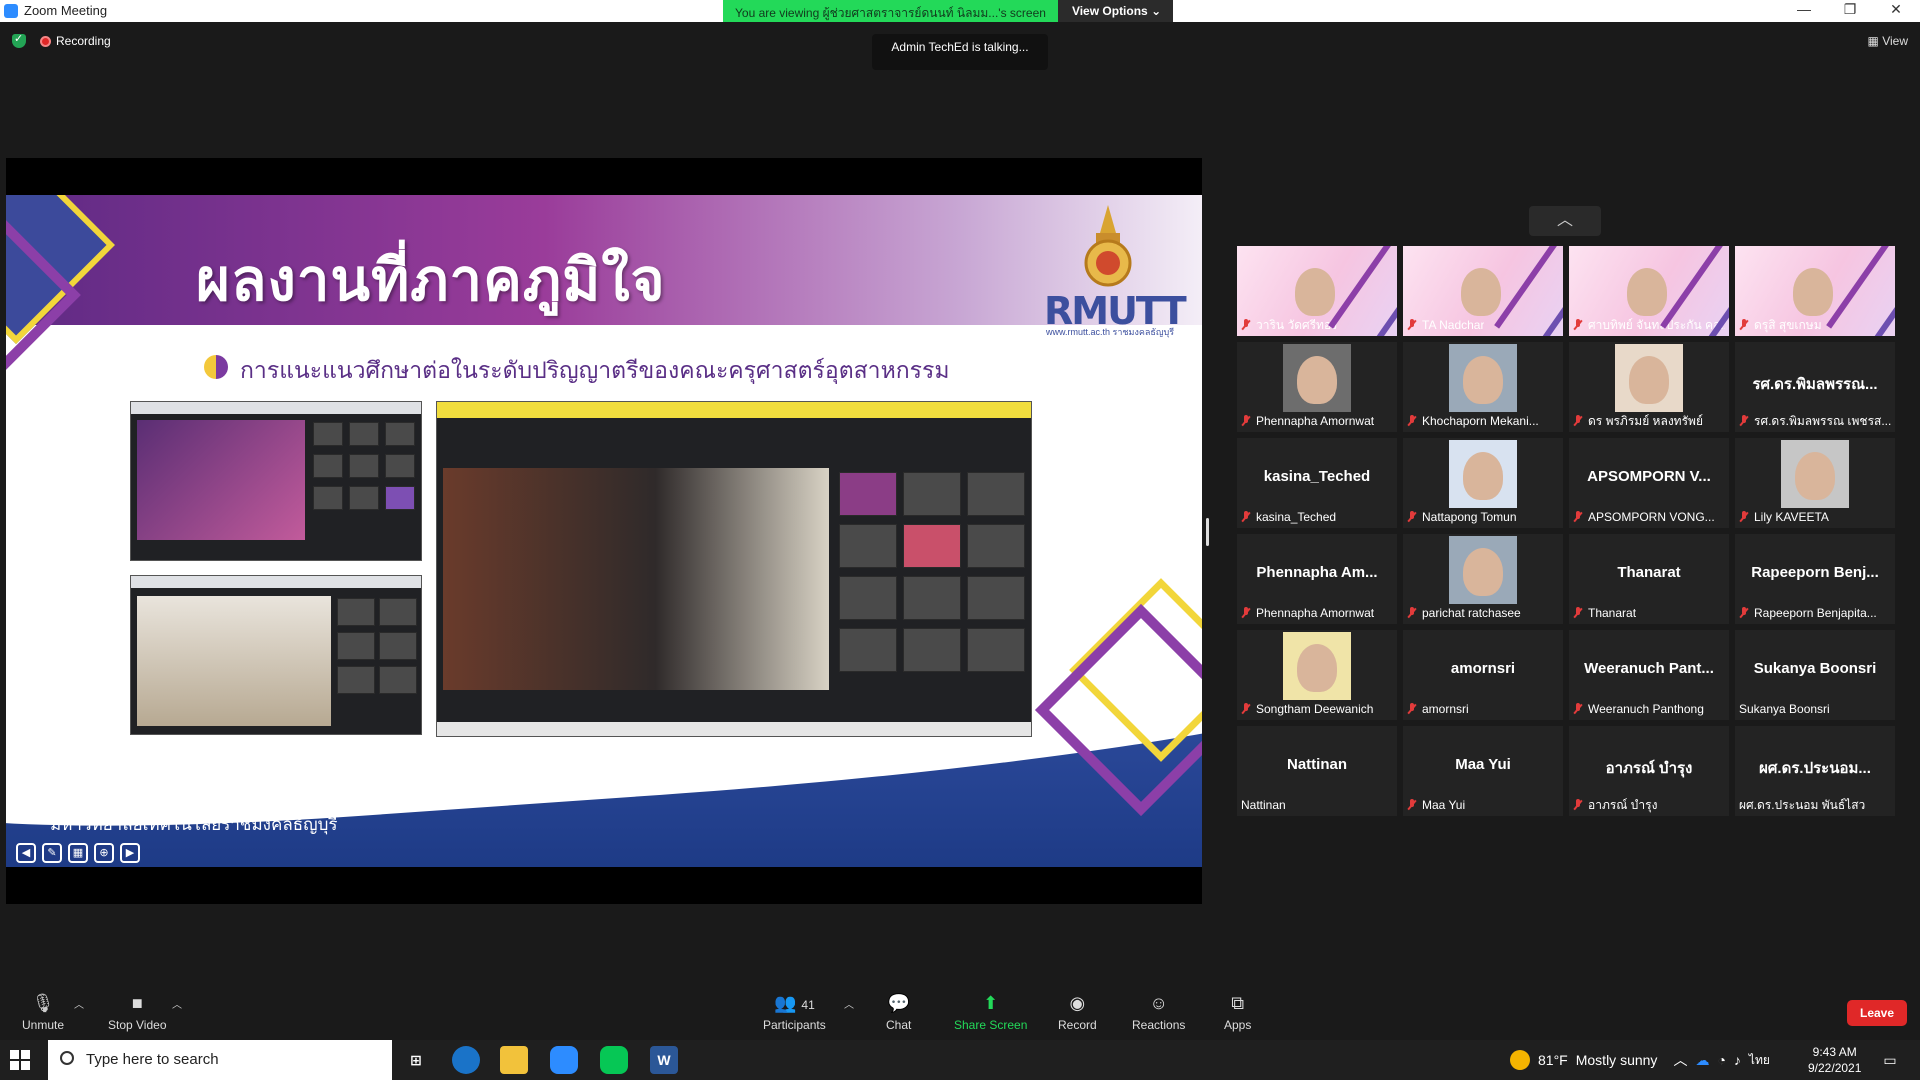  Describe the element at coordinates (79, 1003) in the screenshot. I see `audio-options-caret: ︿` at that location.